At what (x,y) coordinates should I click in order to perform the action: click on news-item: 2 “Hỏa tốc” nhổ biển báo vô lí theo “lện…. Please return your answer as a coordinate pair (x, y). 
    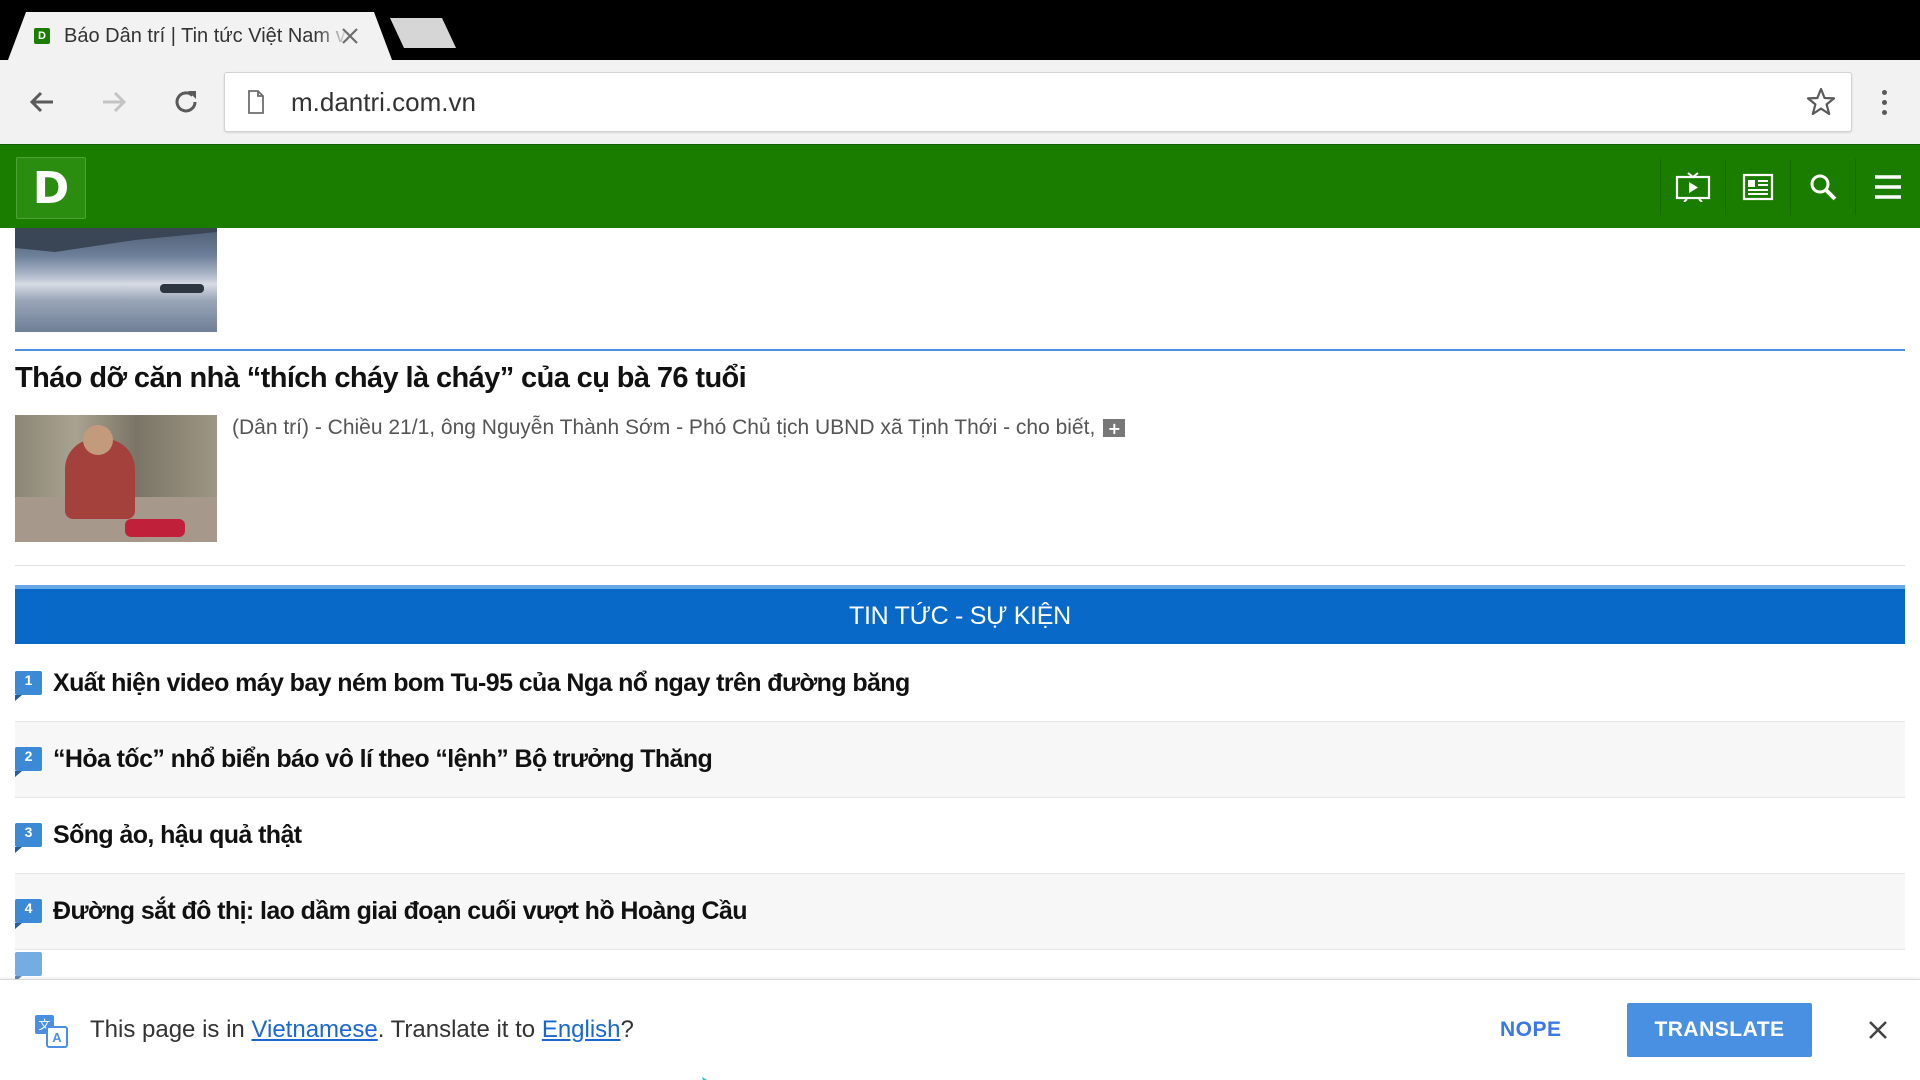
    Looking at the image, I should click on (960, 760).